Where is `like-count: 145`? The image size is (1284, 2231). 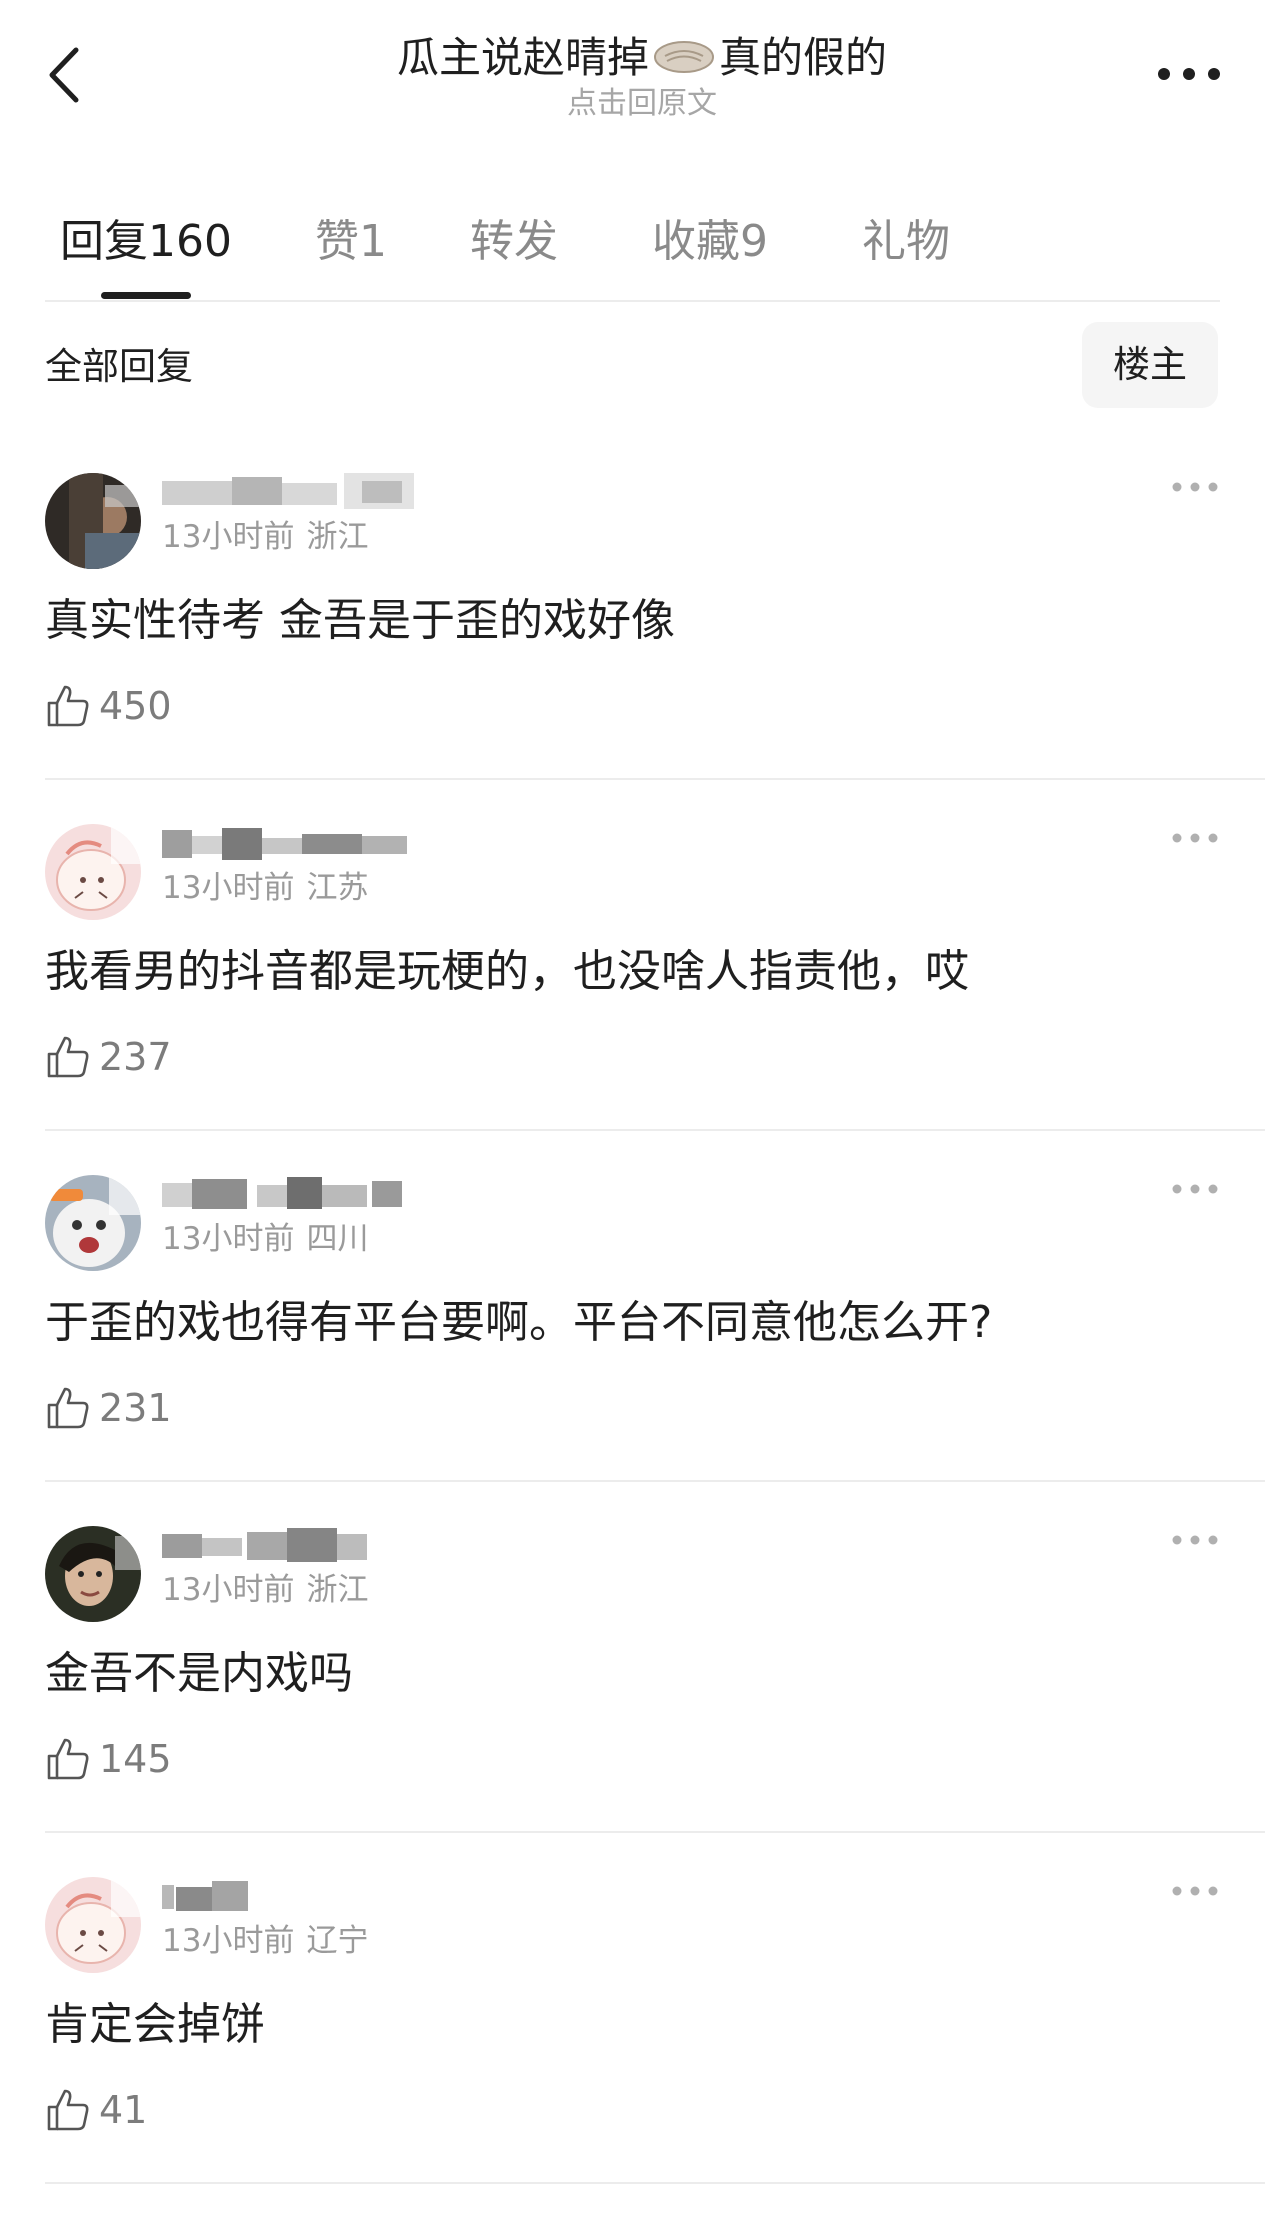
like-count: 145 is located at coordinates (135, 1759).